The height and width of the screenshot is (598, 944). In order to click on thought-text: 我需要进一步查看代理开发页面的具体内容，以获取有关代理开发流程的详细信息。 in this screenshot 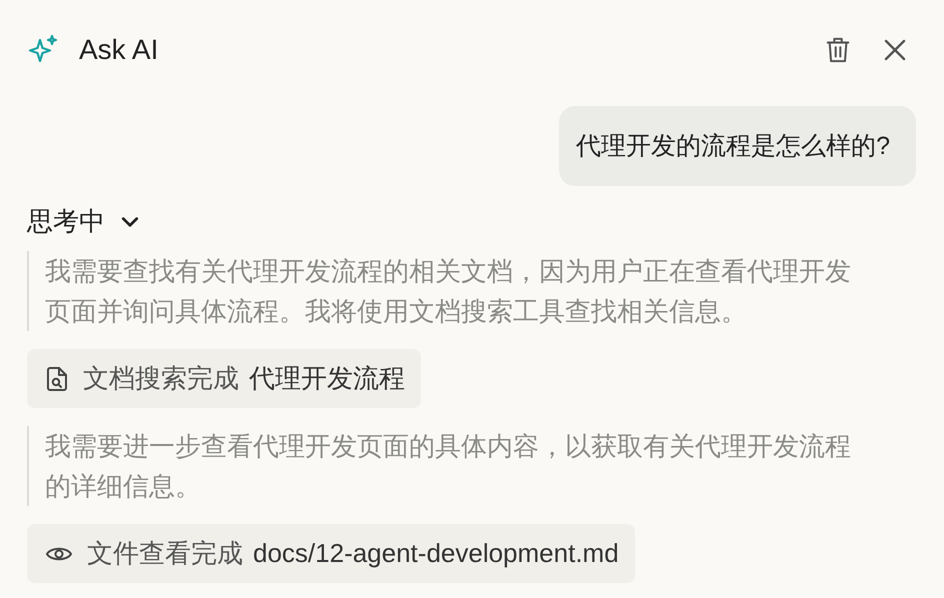, I will do `click(448, 466)`.